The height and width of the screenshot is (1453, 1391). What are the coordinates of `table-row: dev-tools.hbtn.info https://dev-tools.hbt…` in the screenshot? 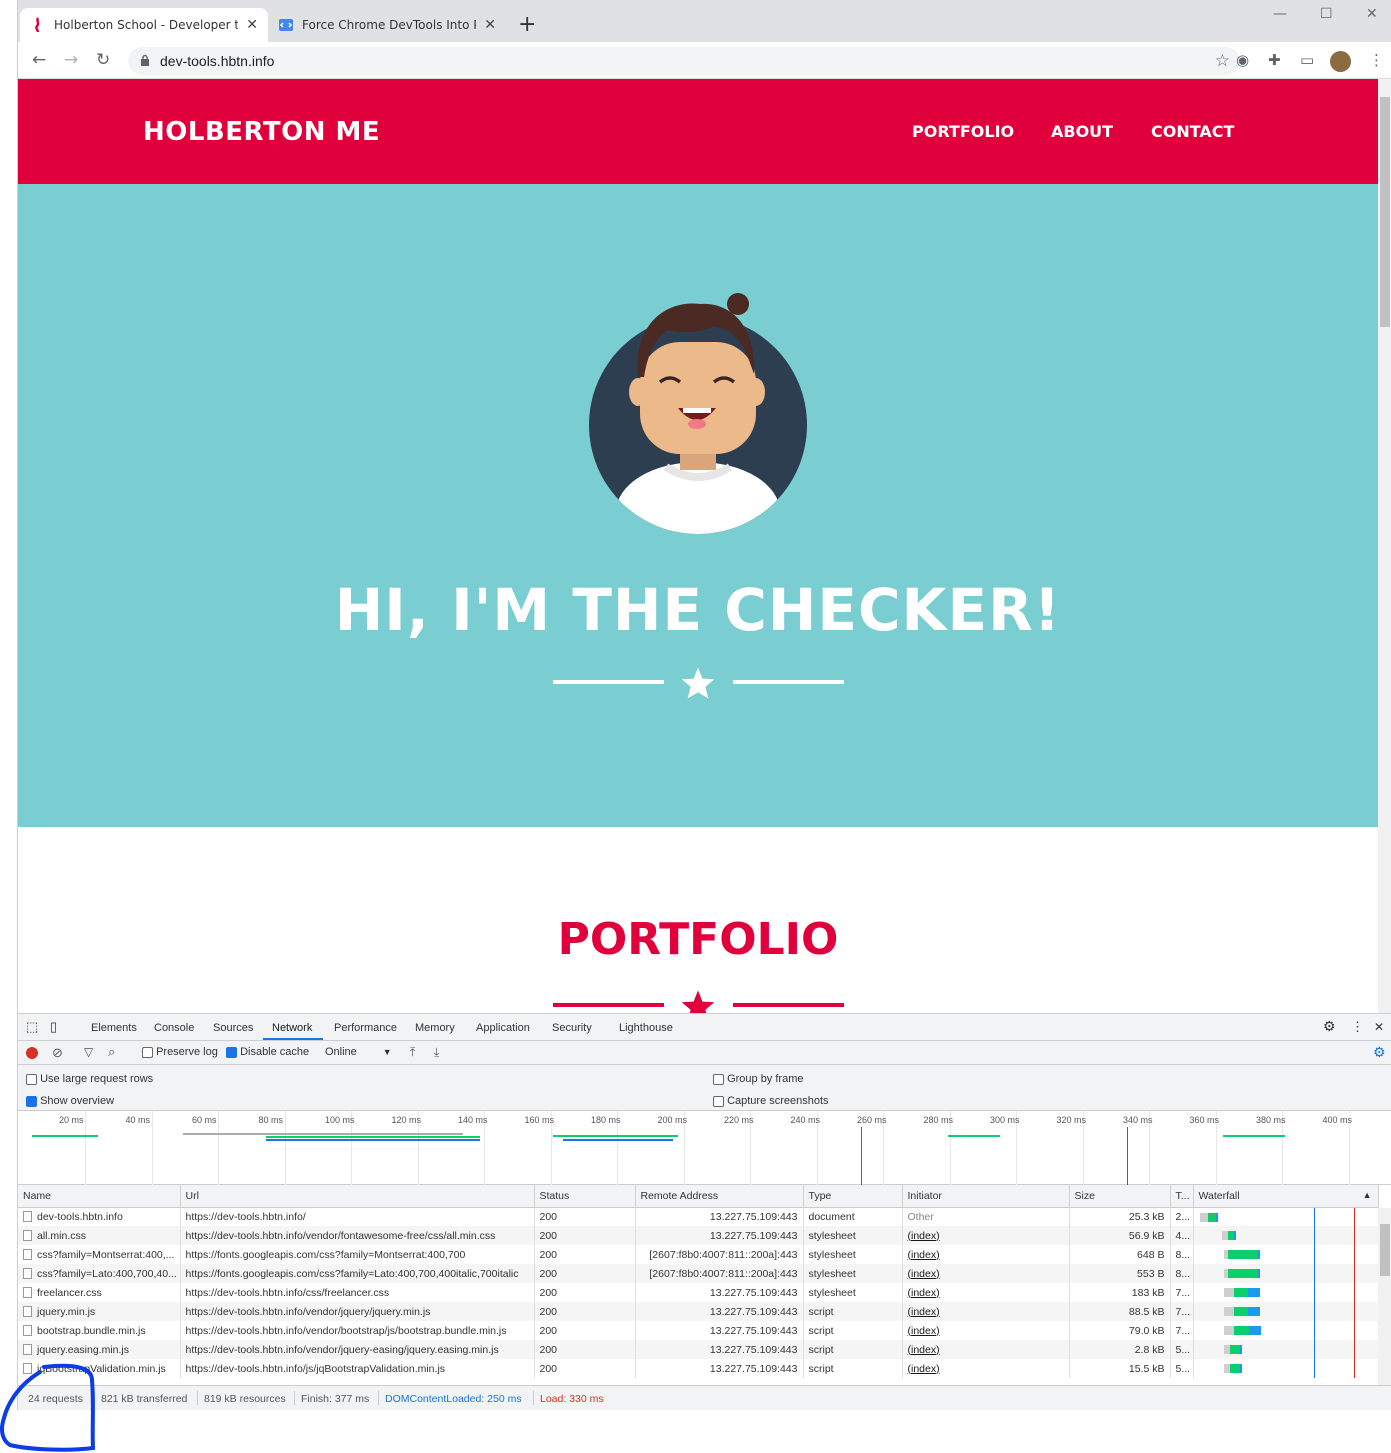 It's located at (698, 1216).